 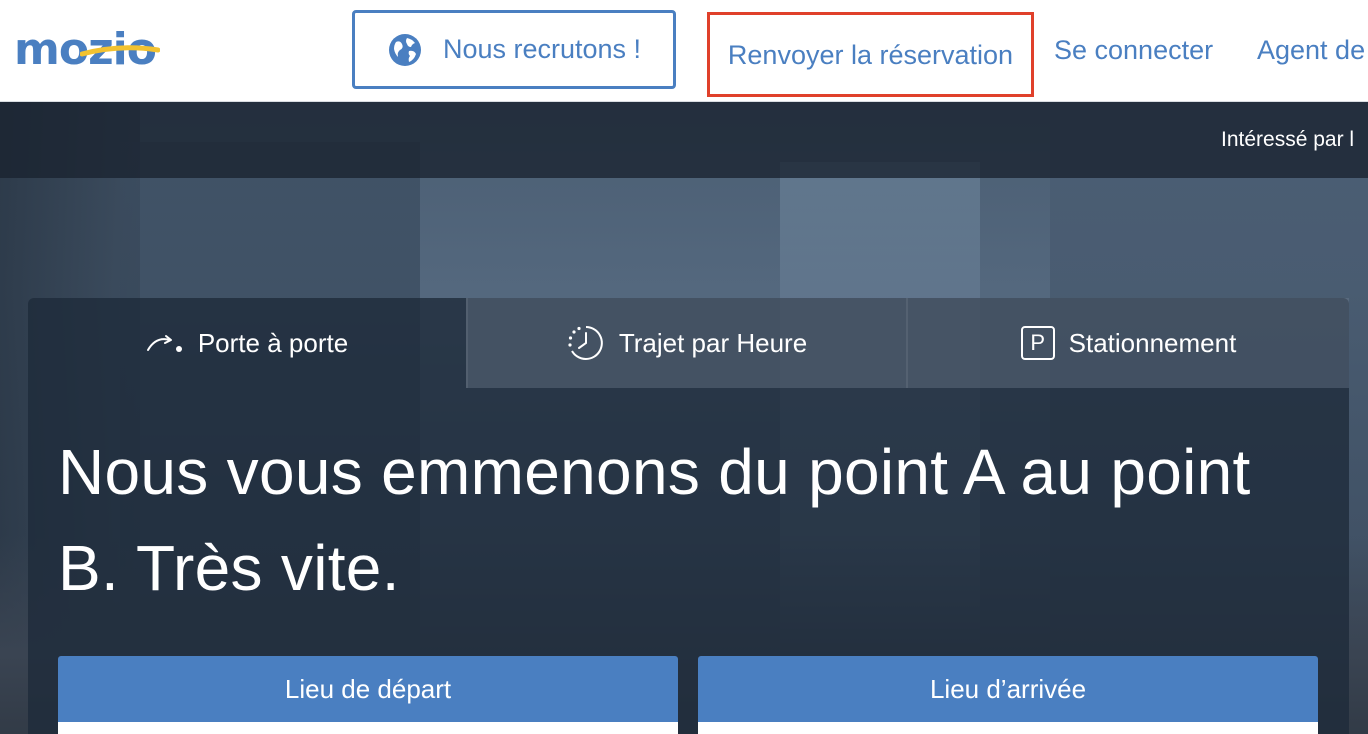 I want to click on arrival-input, so click(x=1008, y=728).